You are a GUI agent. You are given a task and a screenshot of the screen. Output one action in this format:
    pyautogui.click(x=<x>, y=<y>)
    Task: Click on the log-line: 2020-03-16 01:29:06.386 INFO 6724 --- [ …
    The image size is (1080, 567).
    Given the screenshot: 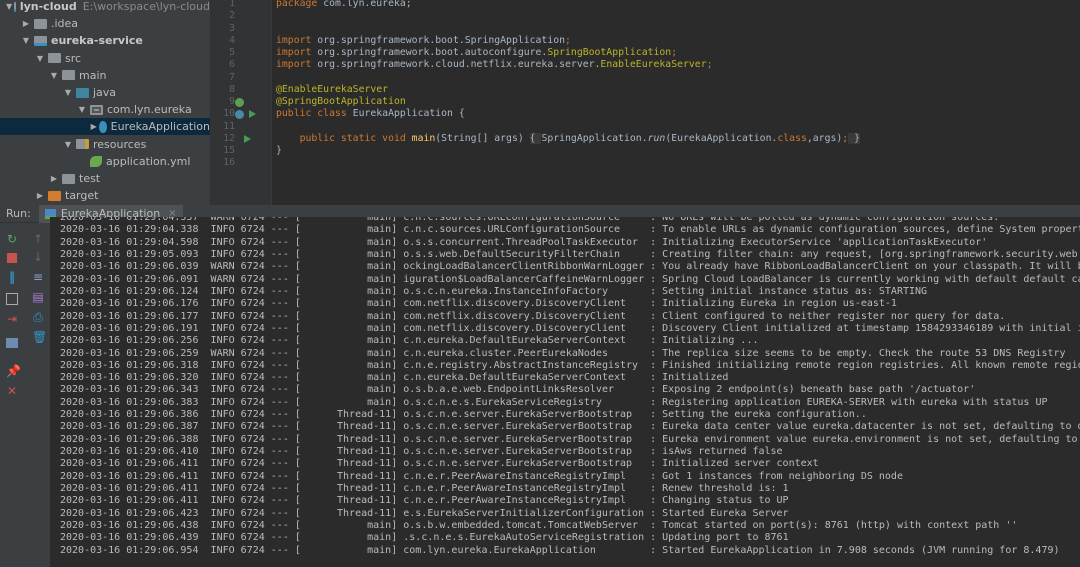 What is the action you would take?
    pyautogui.click(x=463, y=415)
    